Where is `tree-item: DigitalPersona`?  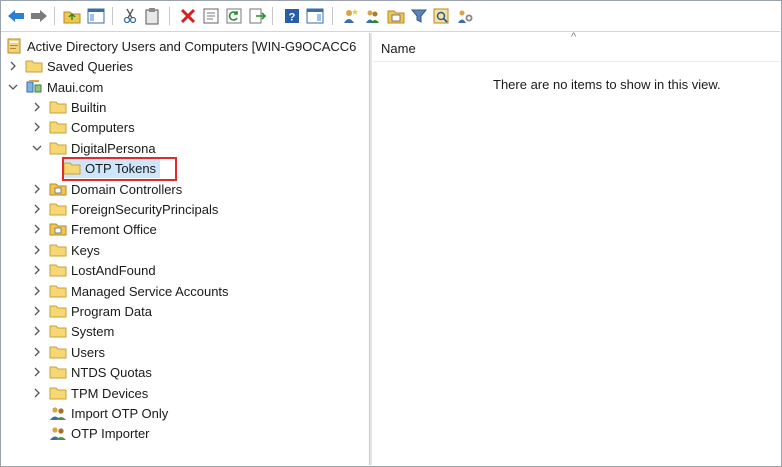 tree-item: DigitalPersona is located at coordinates (93, 148).